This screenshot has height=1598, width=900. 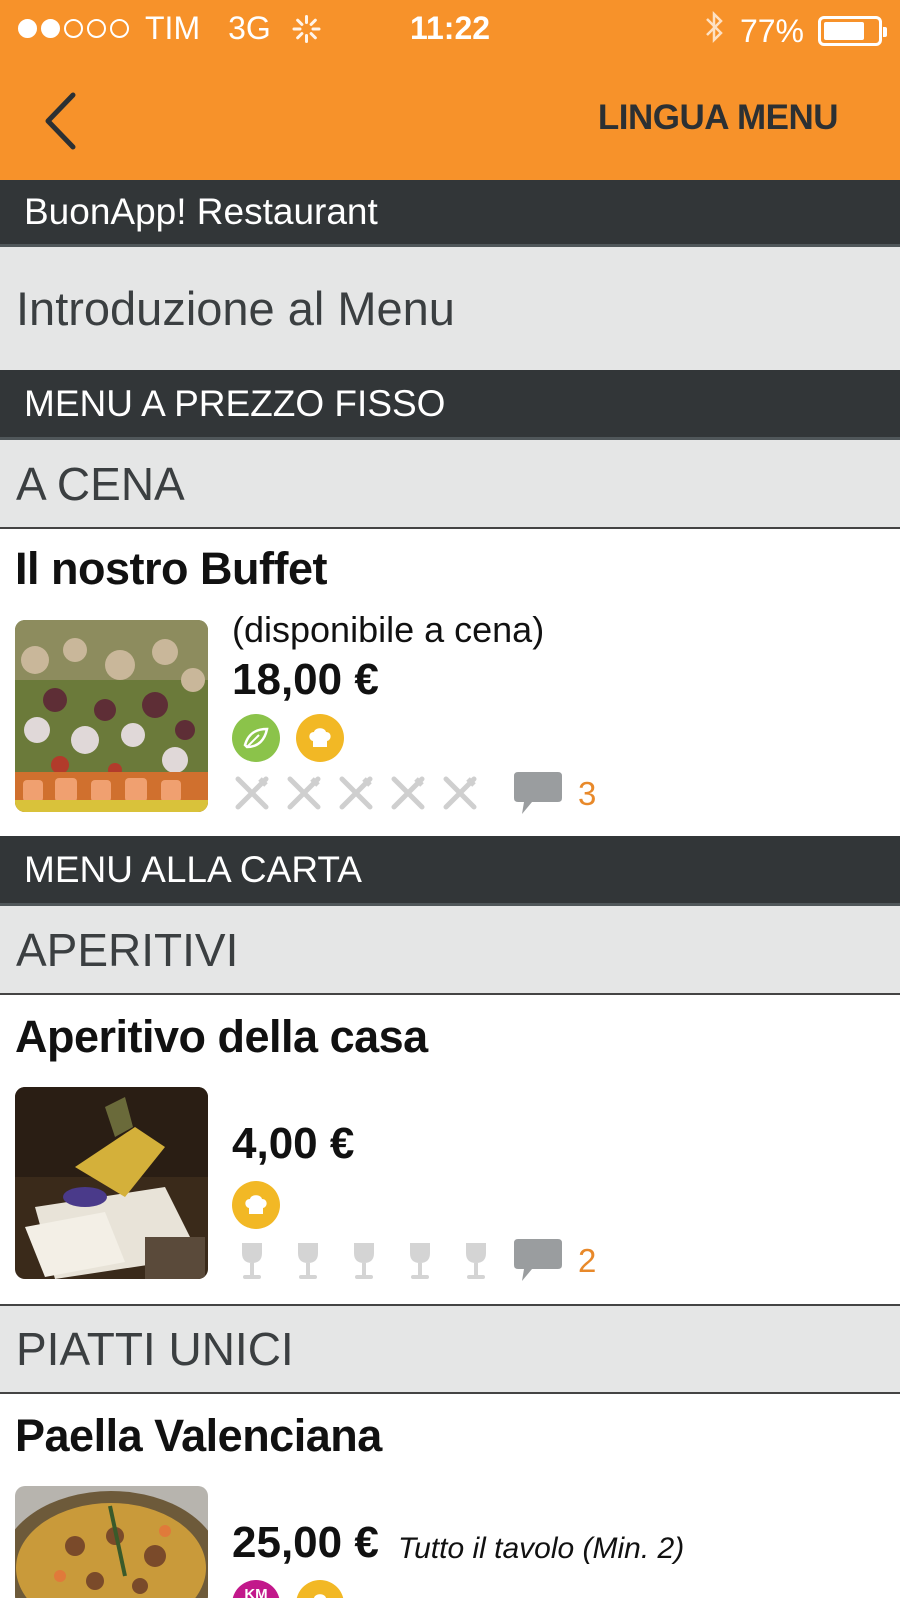 I want to click on item-price: 25,00 €, so click(x=305, y=1542).